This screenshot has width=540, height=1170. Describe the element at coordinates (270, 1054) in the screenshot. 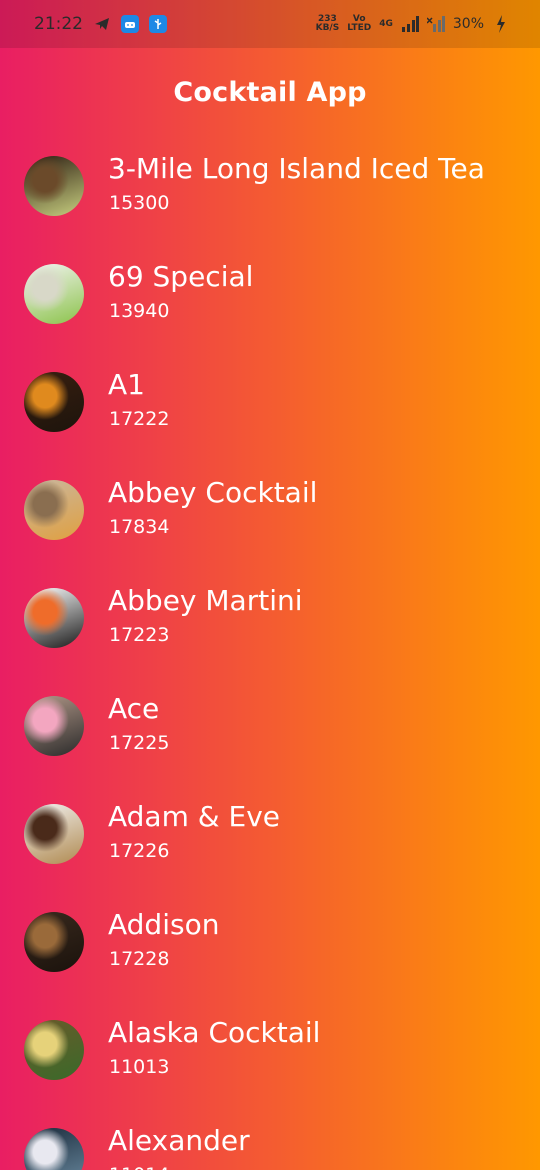

I see `drink-row: Alaska Cocktail 11013` at that location.